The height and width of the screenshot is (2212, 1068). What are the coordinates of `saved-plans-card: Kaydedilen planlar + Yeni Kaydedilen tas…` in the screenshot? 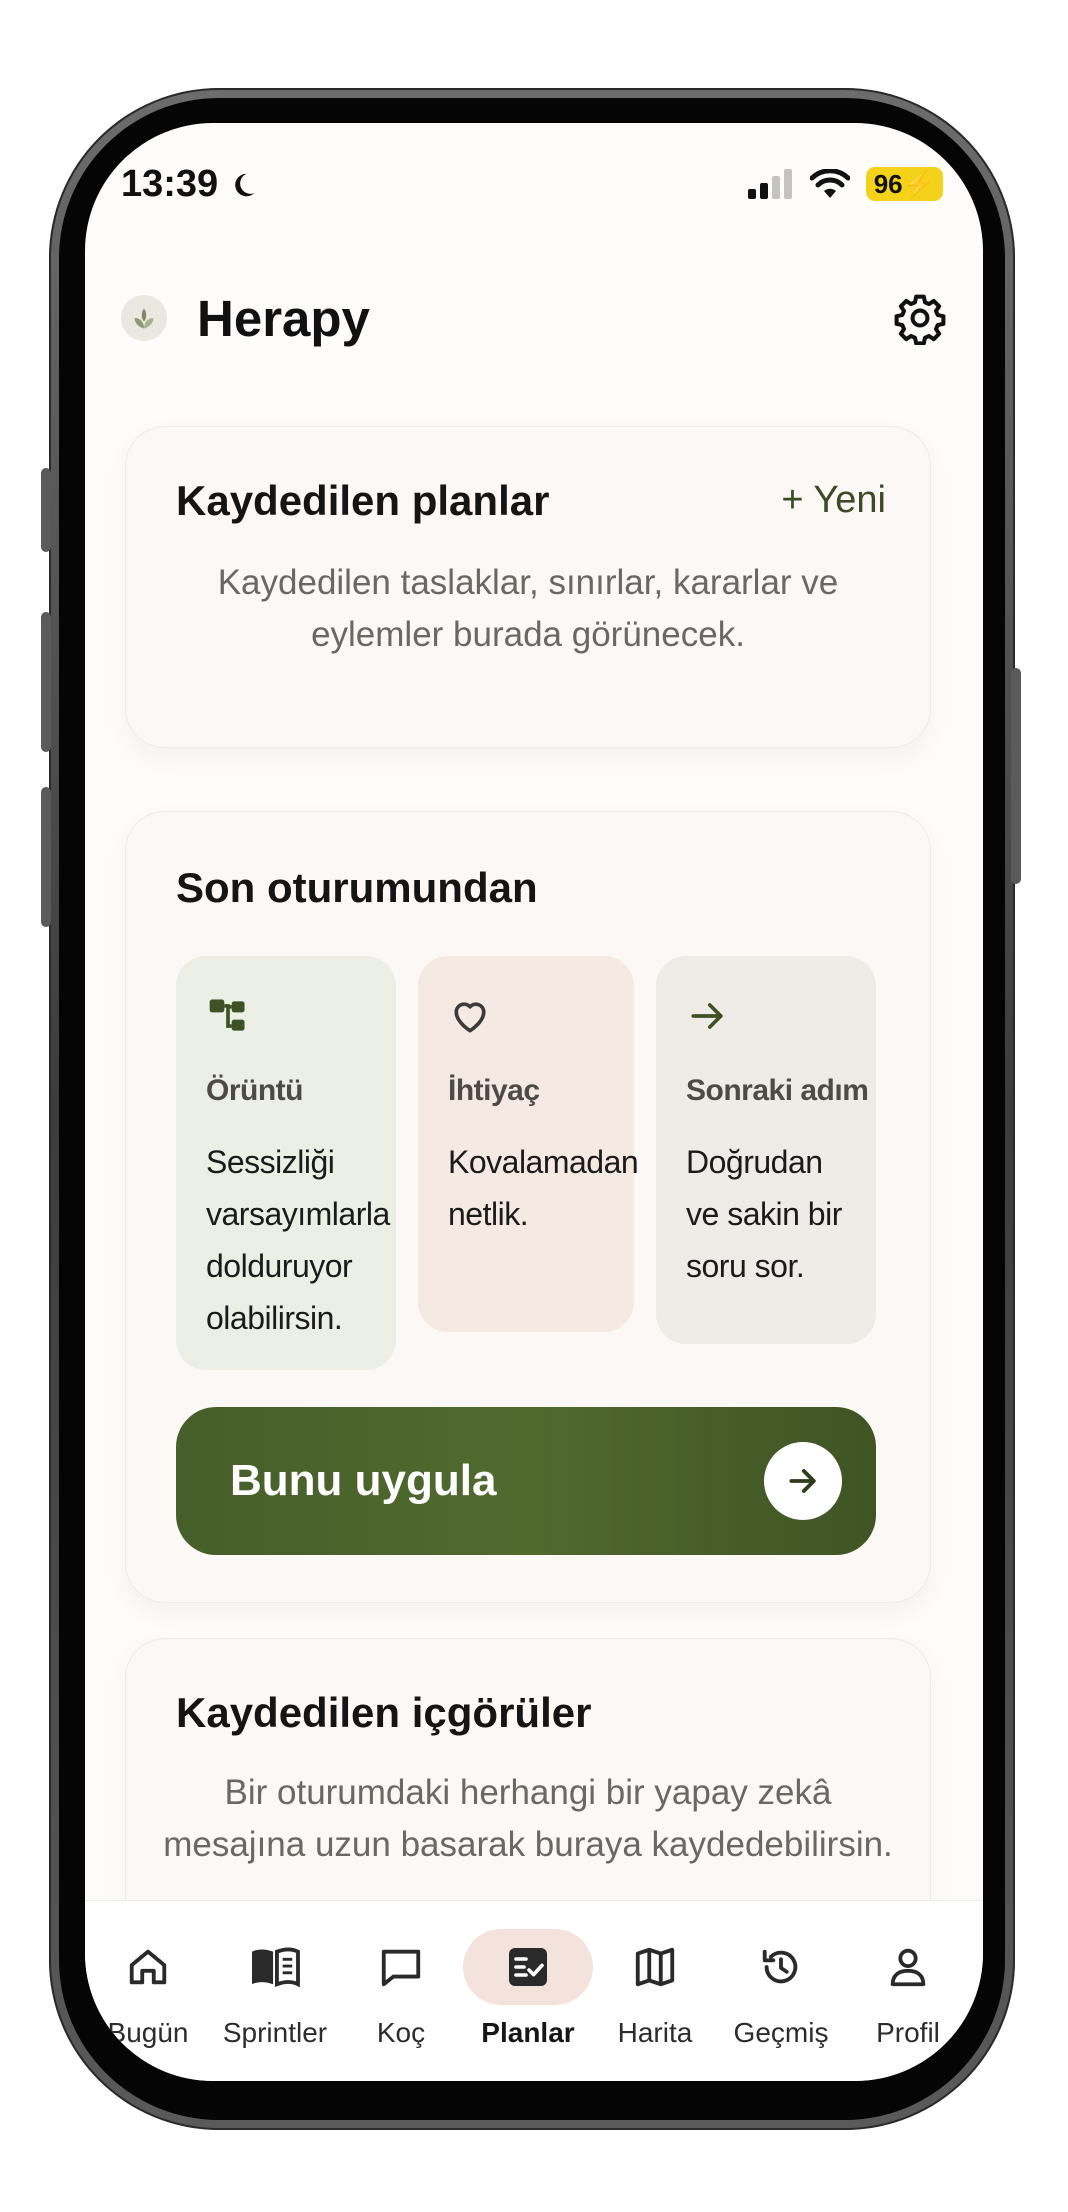 It's located at (528, 587).